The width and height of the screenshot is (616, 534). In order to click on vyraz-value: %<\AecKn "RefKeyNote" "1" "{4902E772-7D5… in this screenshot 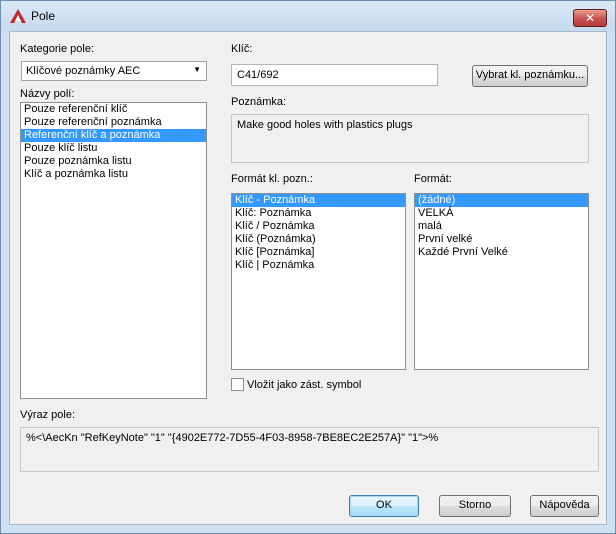, I will do `click(232, 438)`.